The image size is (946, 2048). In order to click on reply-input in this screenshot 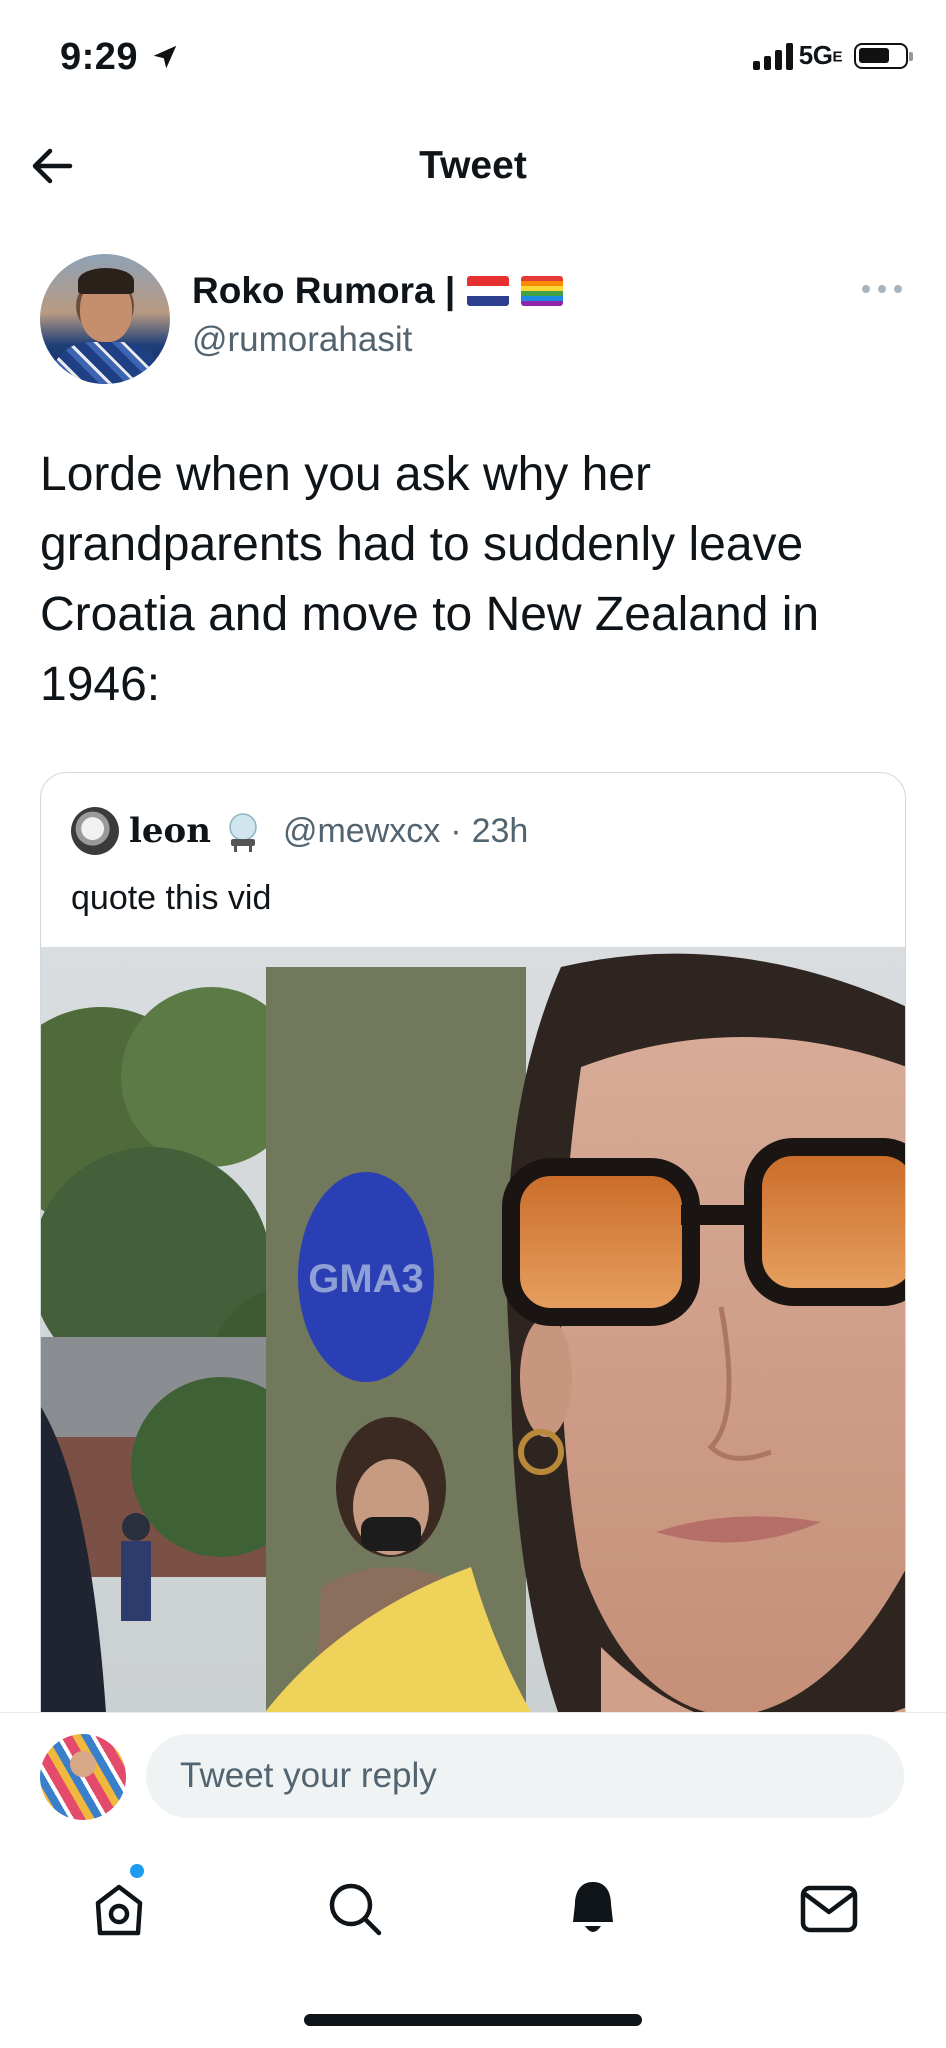, I will do `click(525, 1776)`.